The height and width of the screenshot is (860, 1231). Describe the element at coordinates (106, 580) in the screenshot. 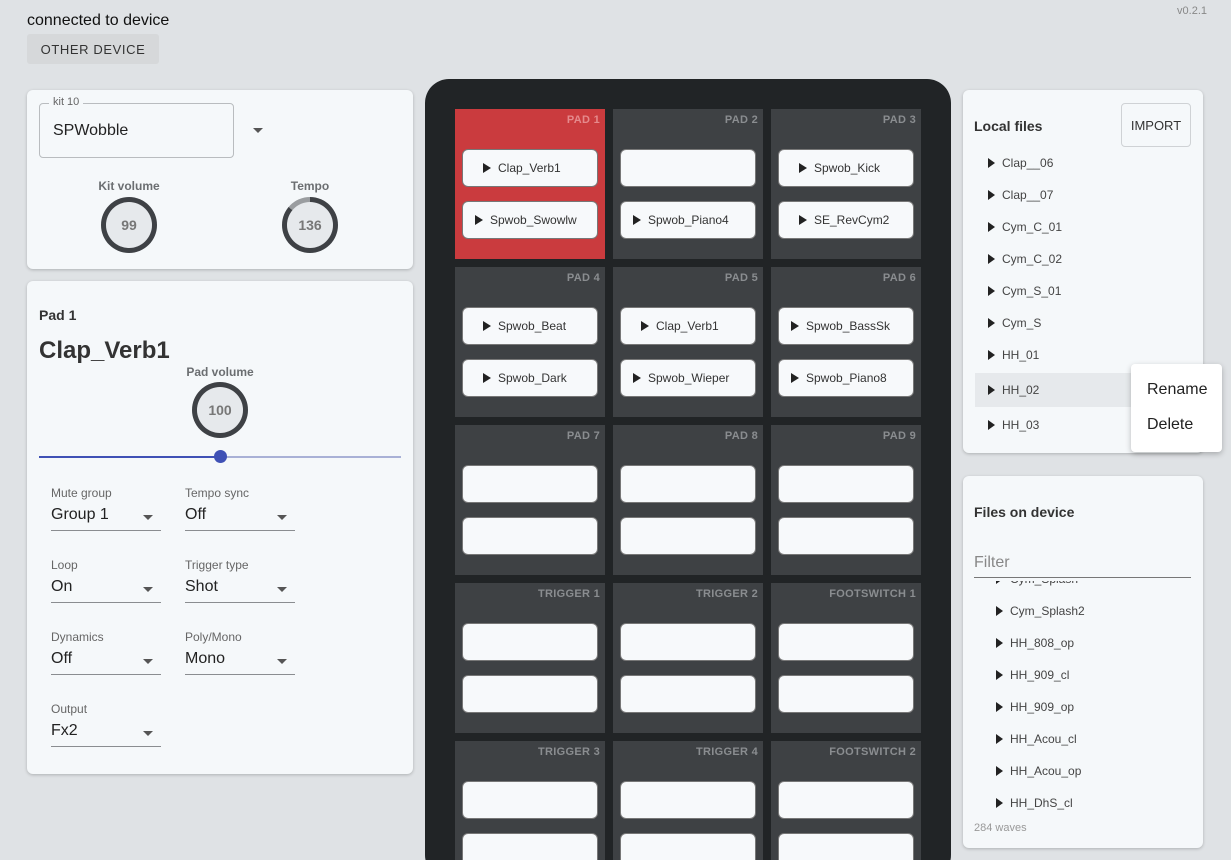

I see `loop-select: Loop On` at that location.